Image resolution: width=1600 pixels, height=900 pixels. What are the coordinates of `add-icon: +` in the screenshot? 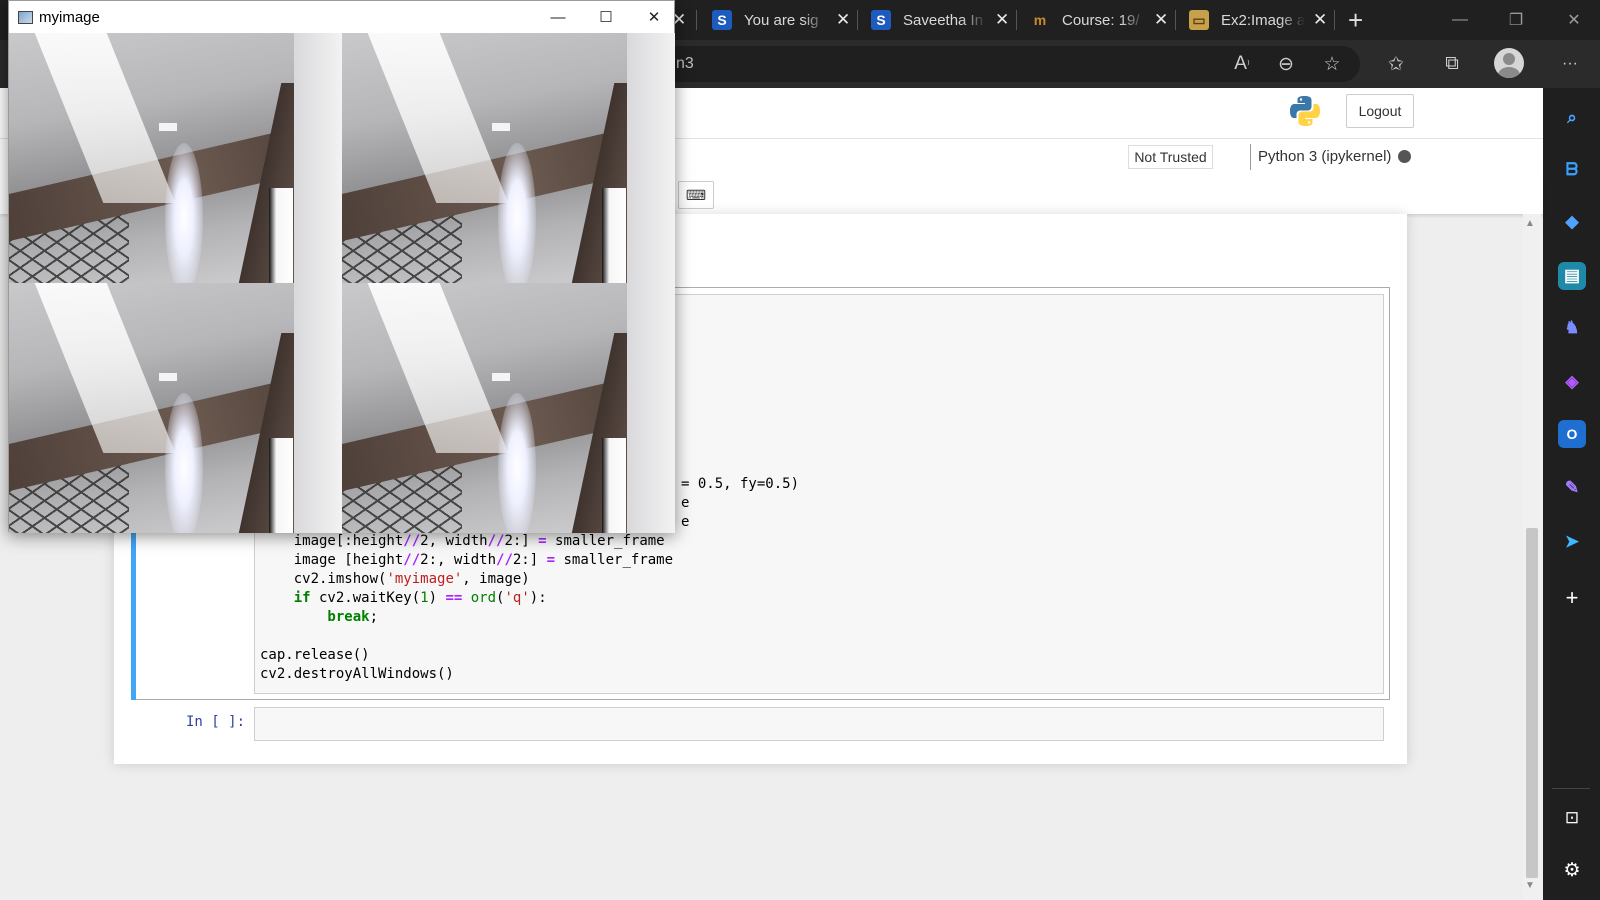 It's located at (1572, 598).